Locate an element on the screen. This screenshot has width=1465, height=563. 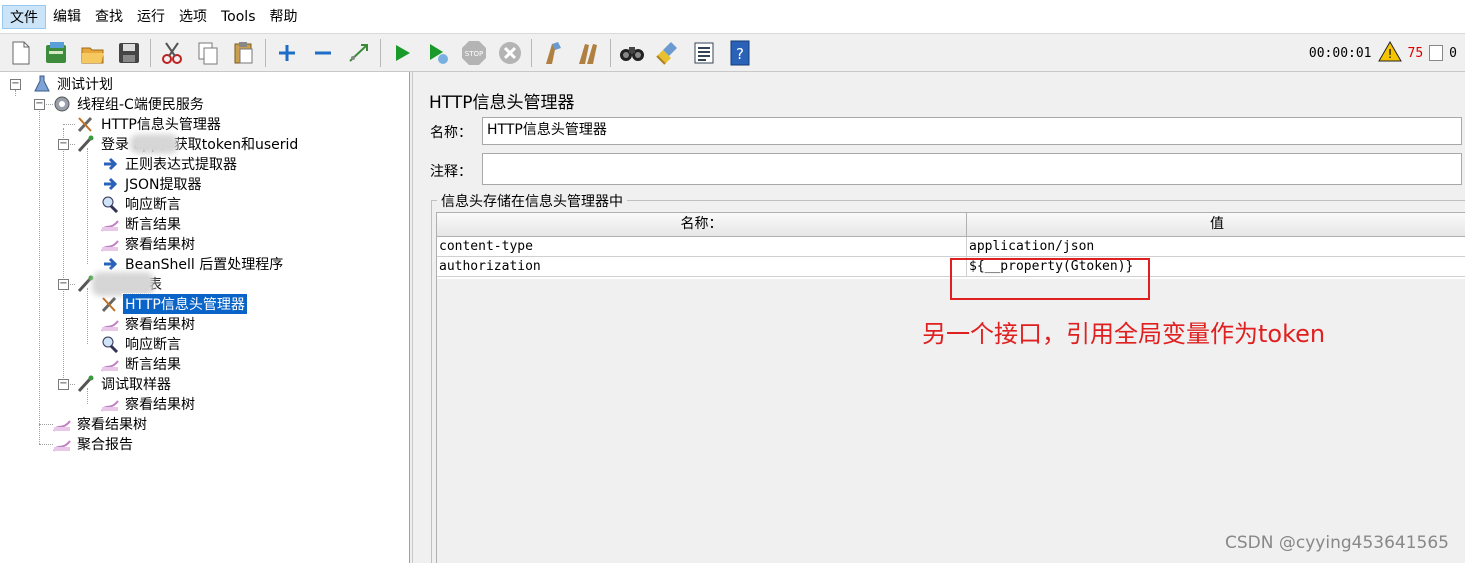
panel-title: HTTP信息头管理器 is located at coordinates (502, 103).